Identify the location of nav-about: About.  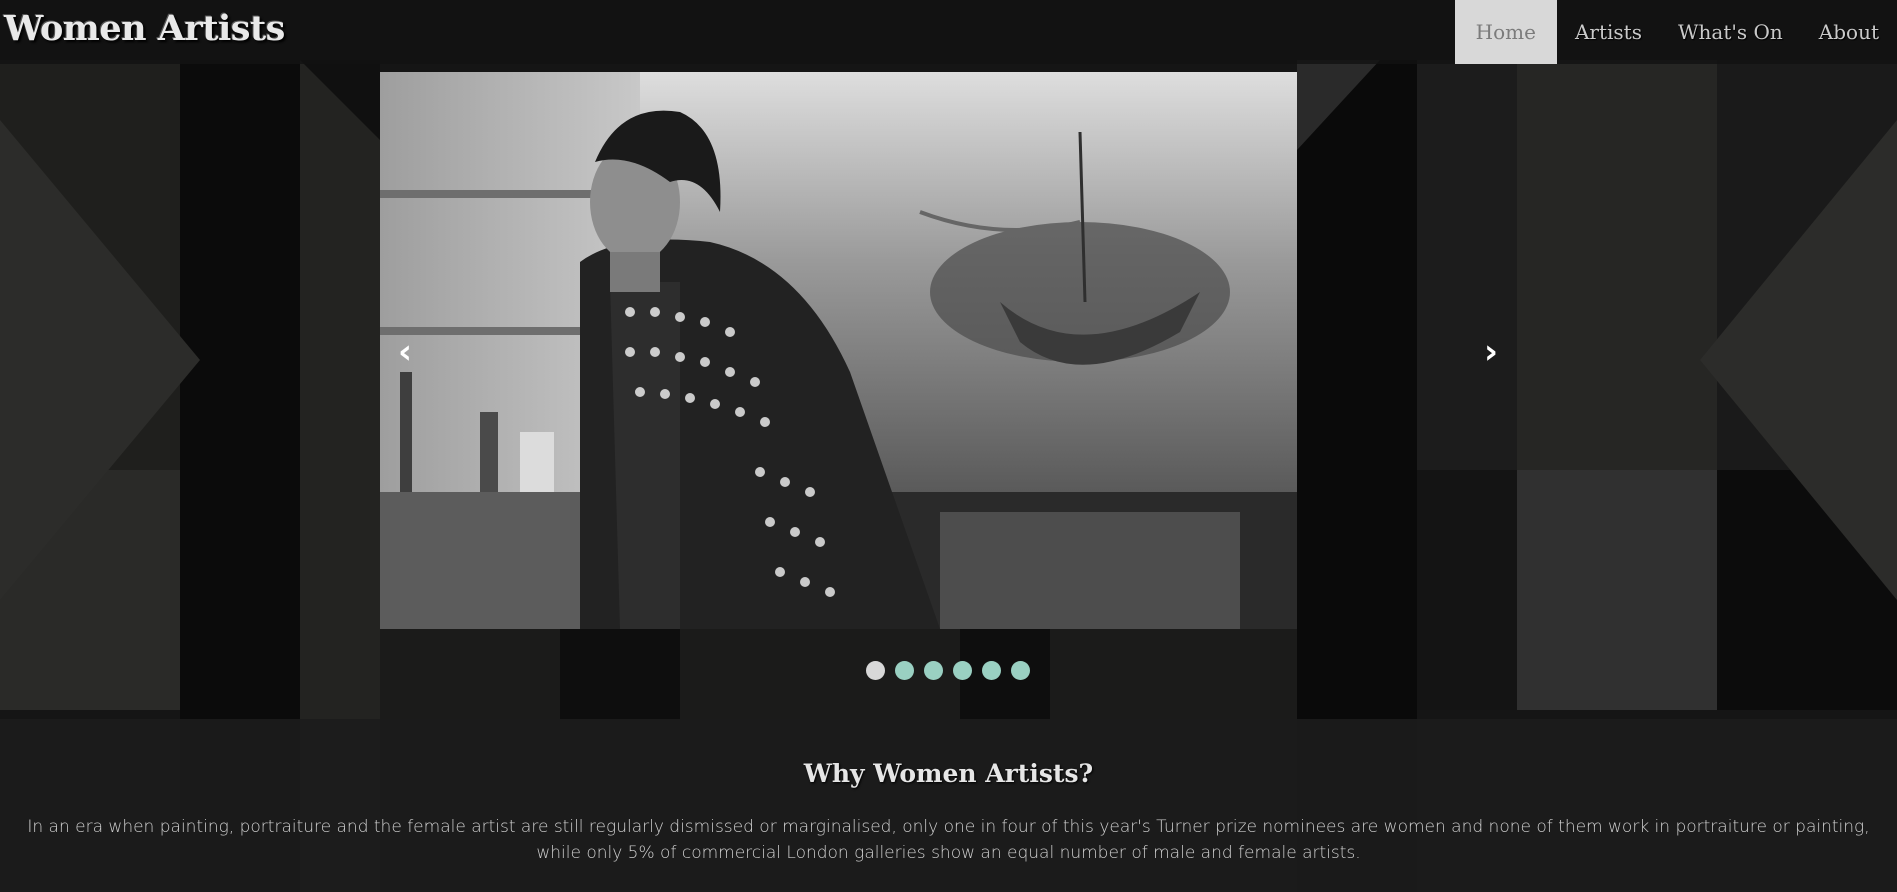
(1849, 32).